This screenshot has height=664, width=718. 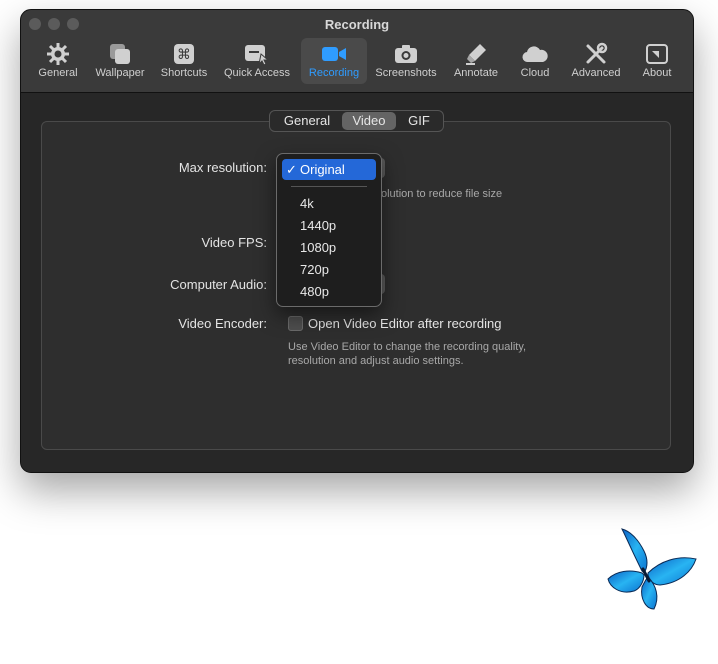 What do you see at coordinates (322, 169) in the screenshot?
I see `menu-item-label: Original` at bounding box center [322, 169].